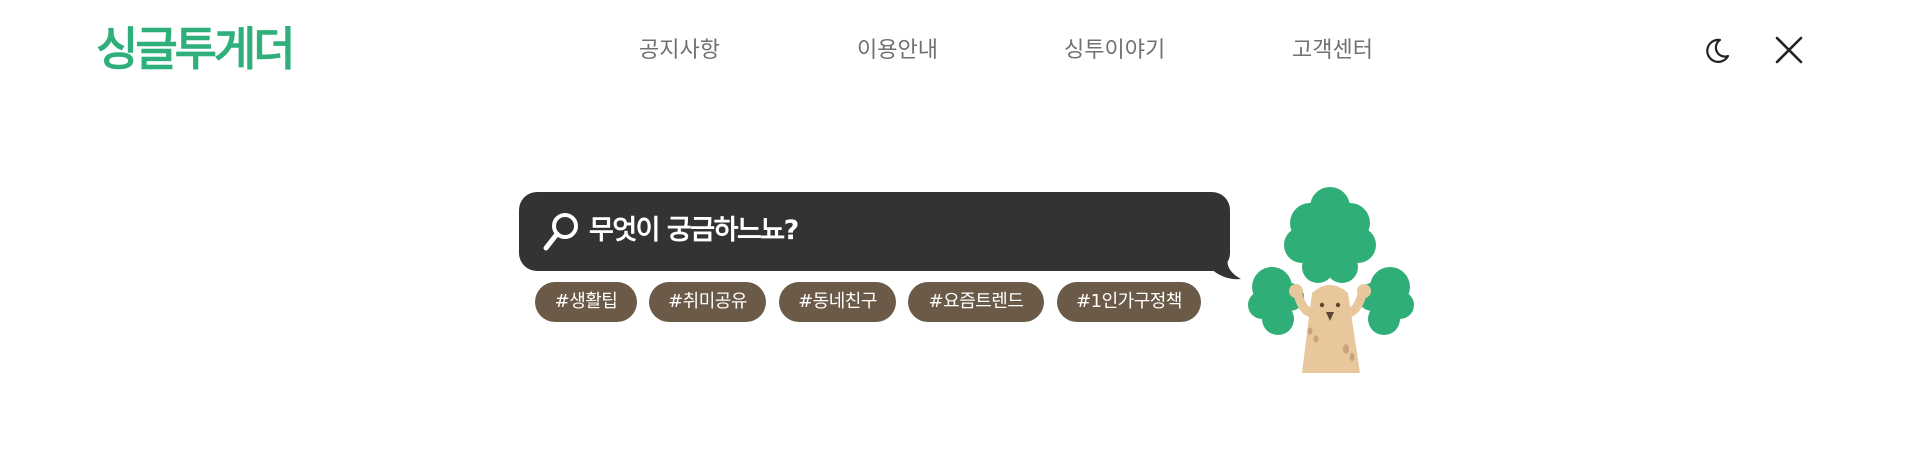 This screenshot has width=1911, height=476. What do you see at coordinates (837, 302) in the screenshot?
I see `tag-chip: #동네친구` at bounding box center [837, 302].